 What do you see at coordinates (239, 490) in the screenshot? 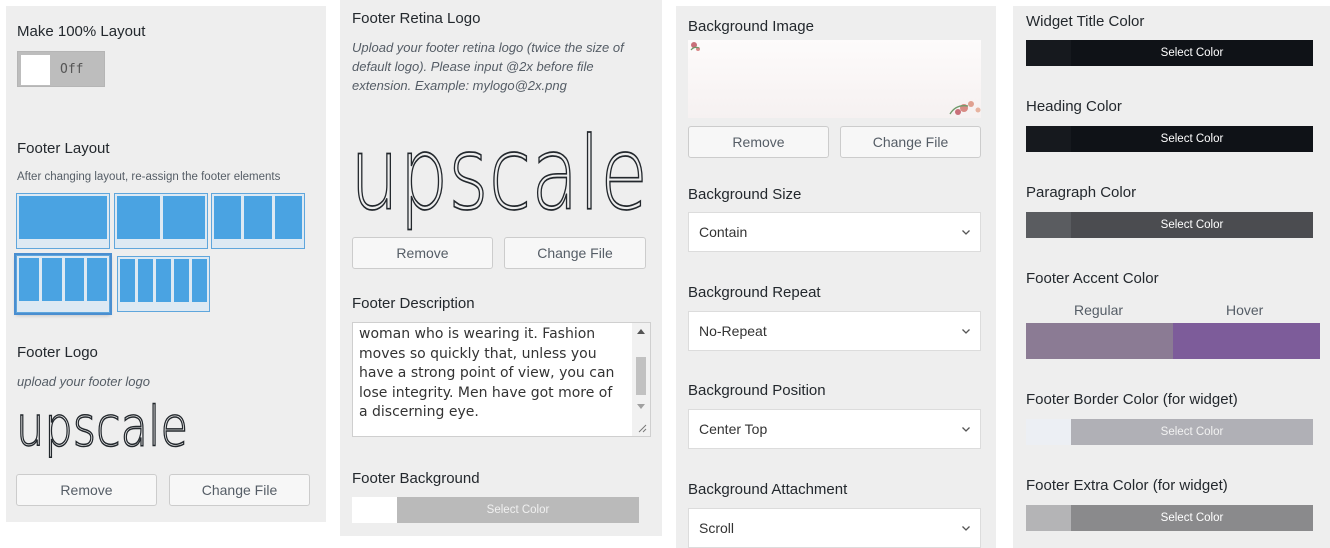
I see `footer-logo-change-file-button: Change File` at bounding box center [239, 490].